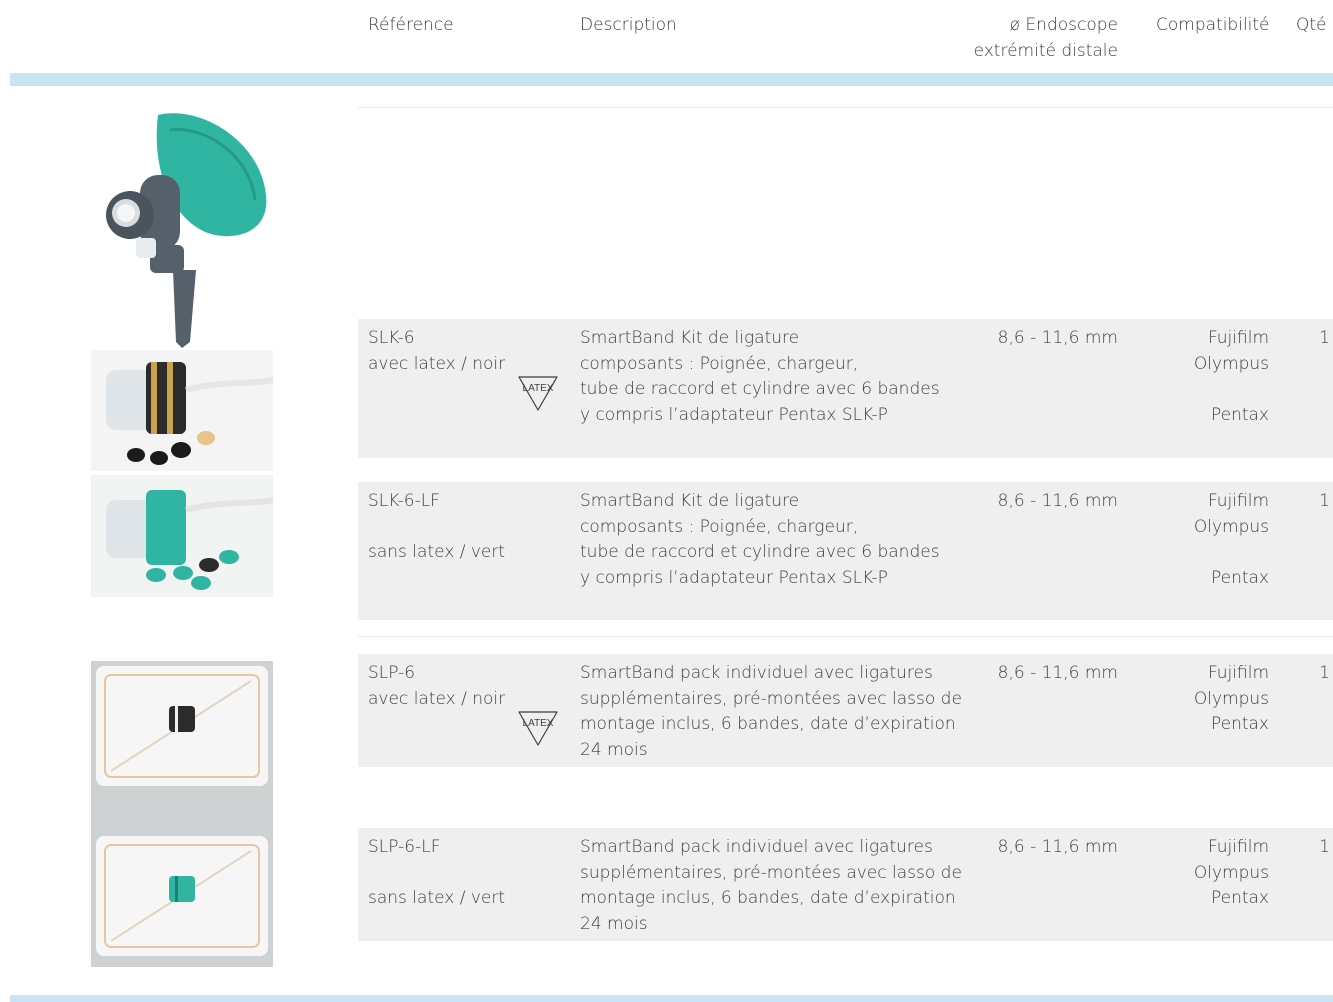 The image size is (1333, 1002). I want to click on slk6lf-photo, so click(182, 536).